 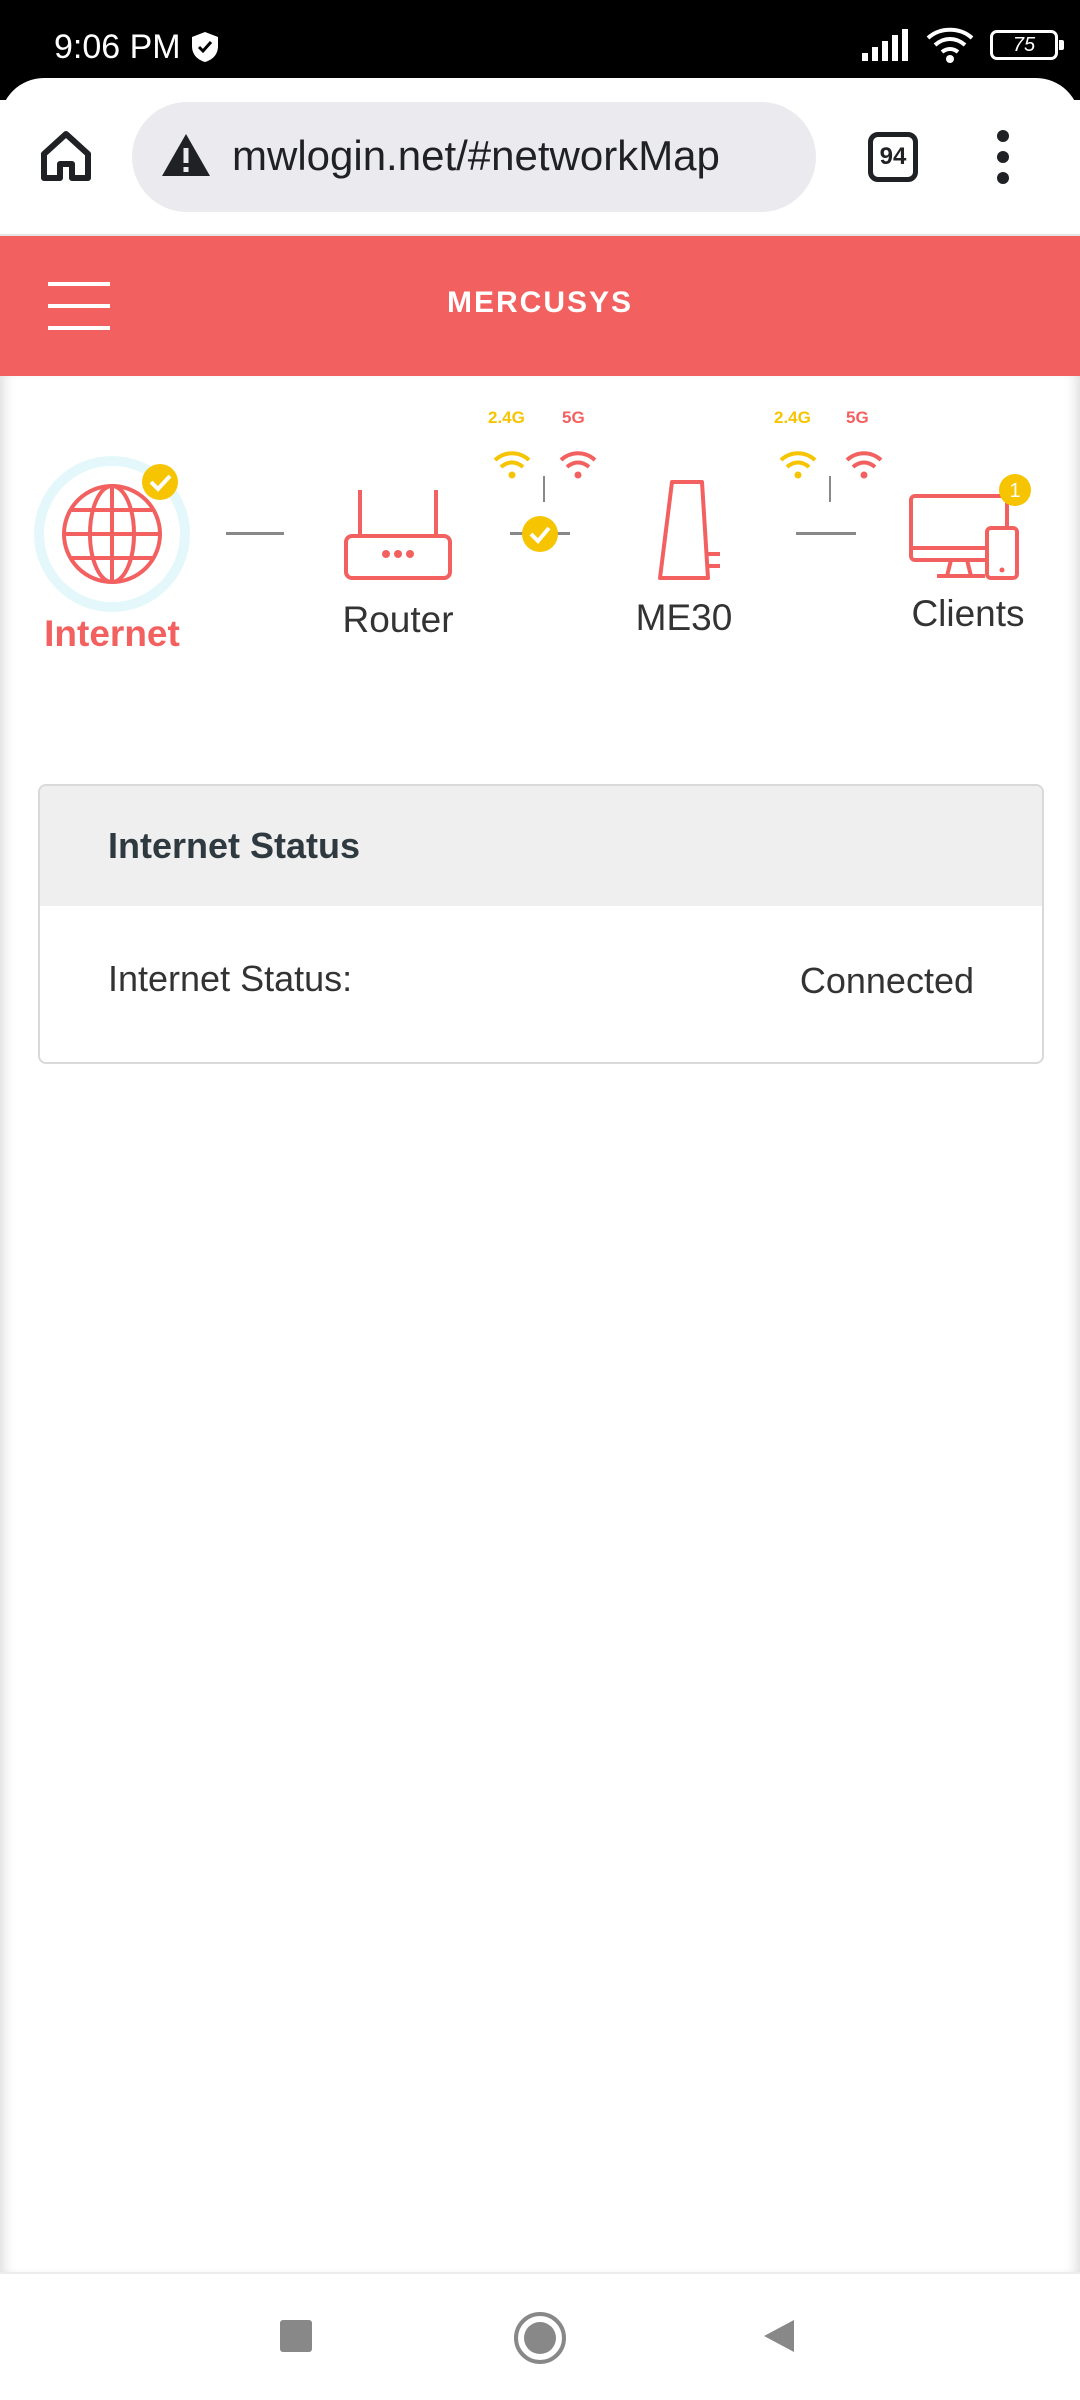 I want to click on recents-icon, so click(x=296, y=2336).